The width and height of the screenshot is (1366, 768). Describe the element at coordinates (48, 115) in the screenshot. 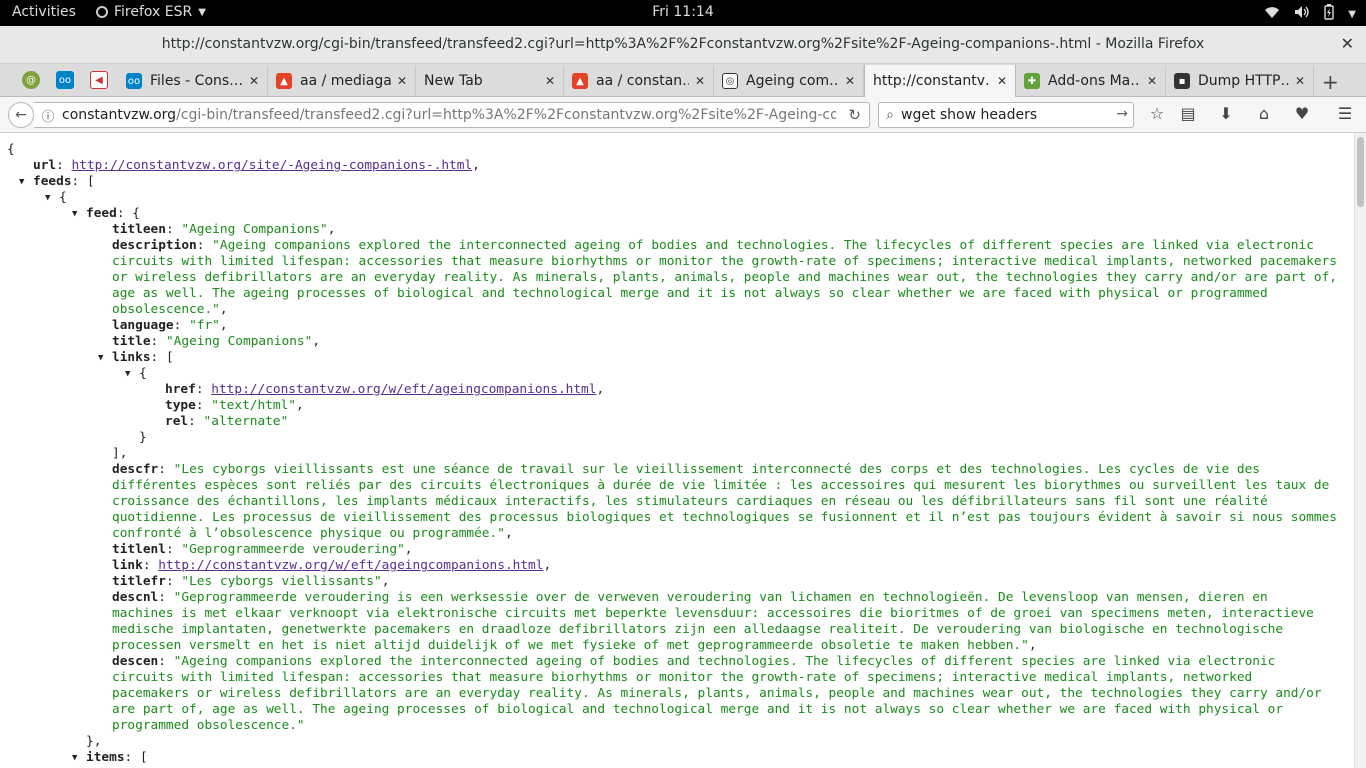

I see `site-info-icon: ⓘ` at that location.